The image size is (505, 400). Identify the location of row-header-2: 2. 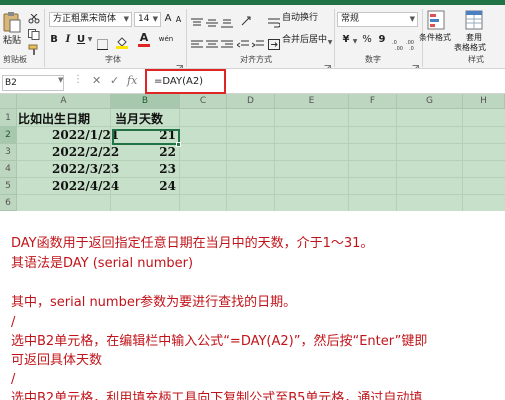
(8, 135).